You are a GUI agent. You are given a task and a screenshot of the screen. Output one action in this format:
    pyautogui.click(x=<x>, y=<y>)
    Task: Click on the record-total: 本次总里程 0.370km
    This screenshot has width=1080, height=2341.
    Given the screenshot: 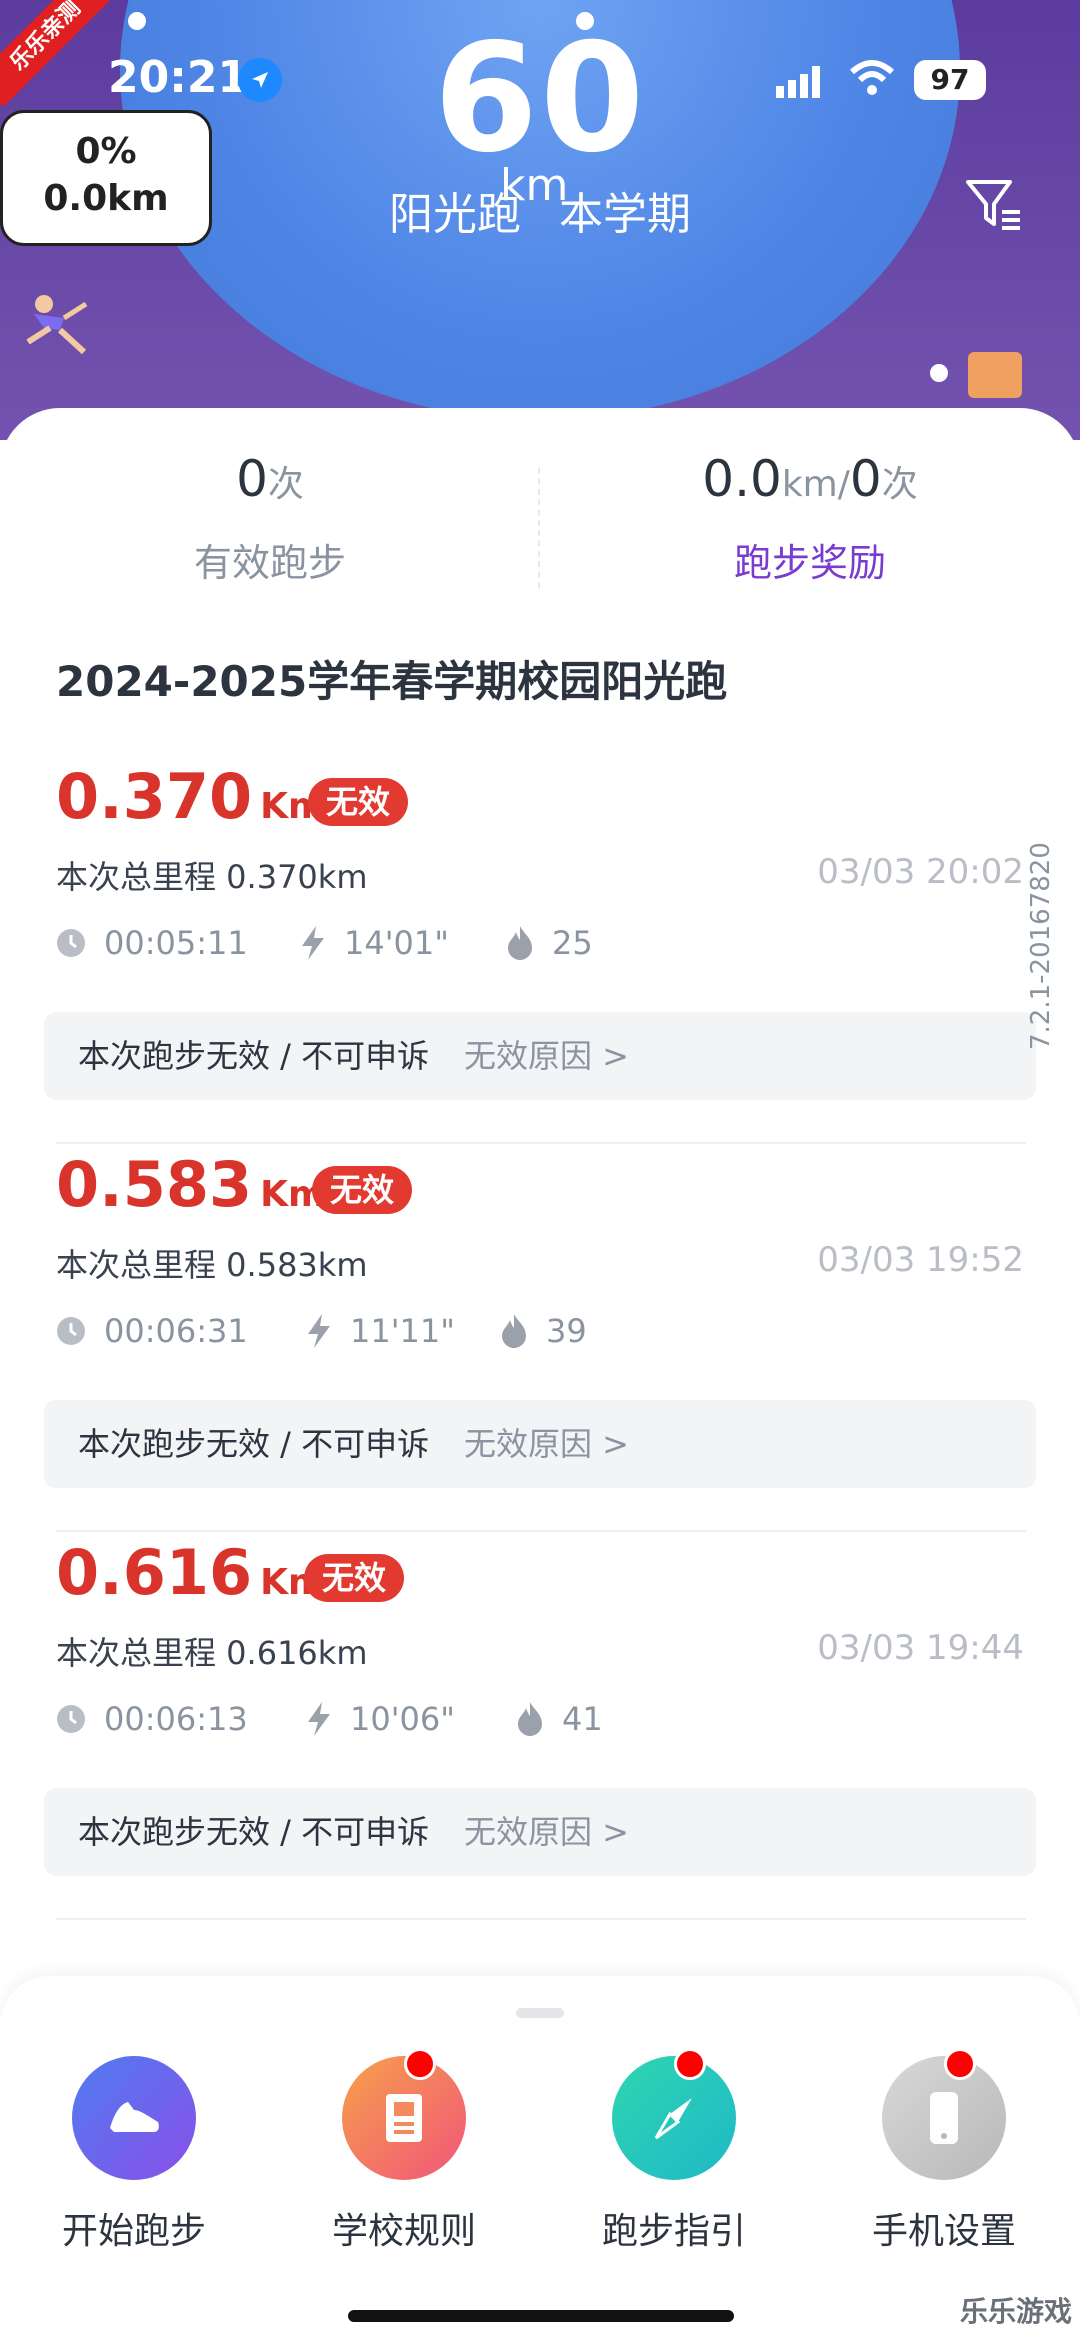 What is the action you would take?
    pyautogui.click(x=212, y=877)
    